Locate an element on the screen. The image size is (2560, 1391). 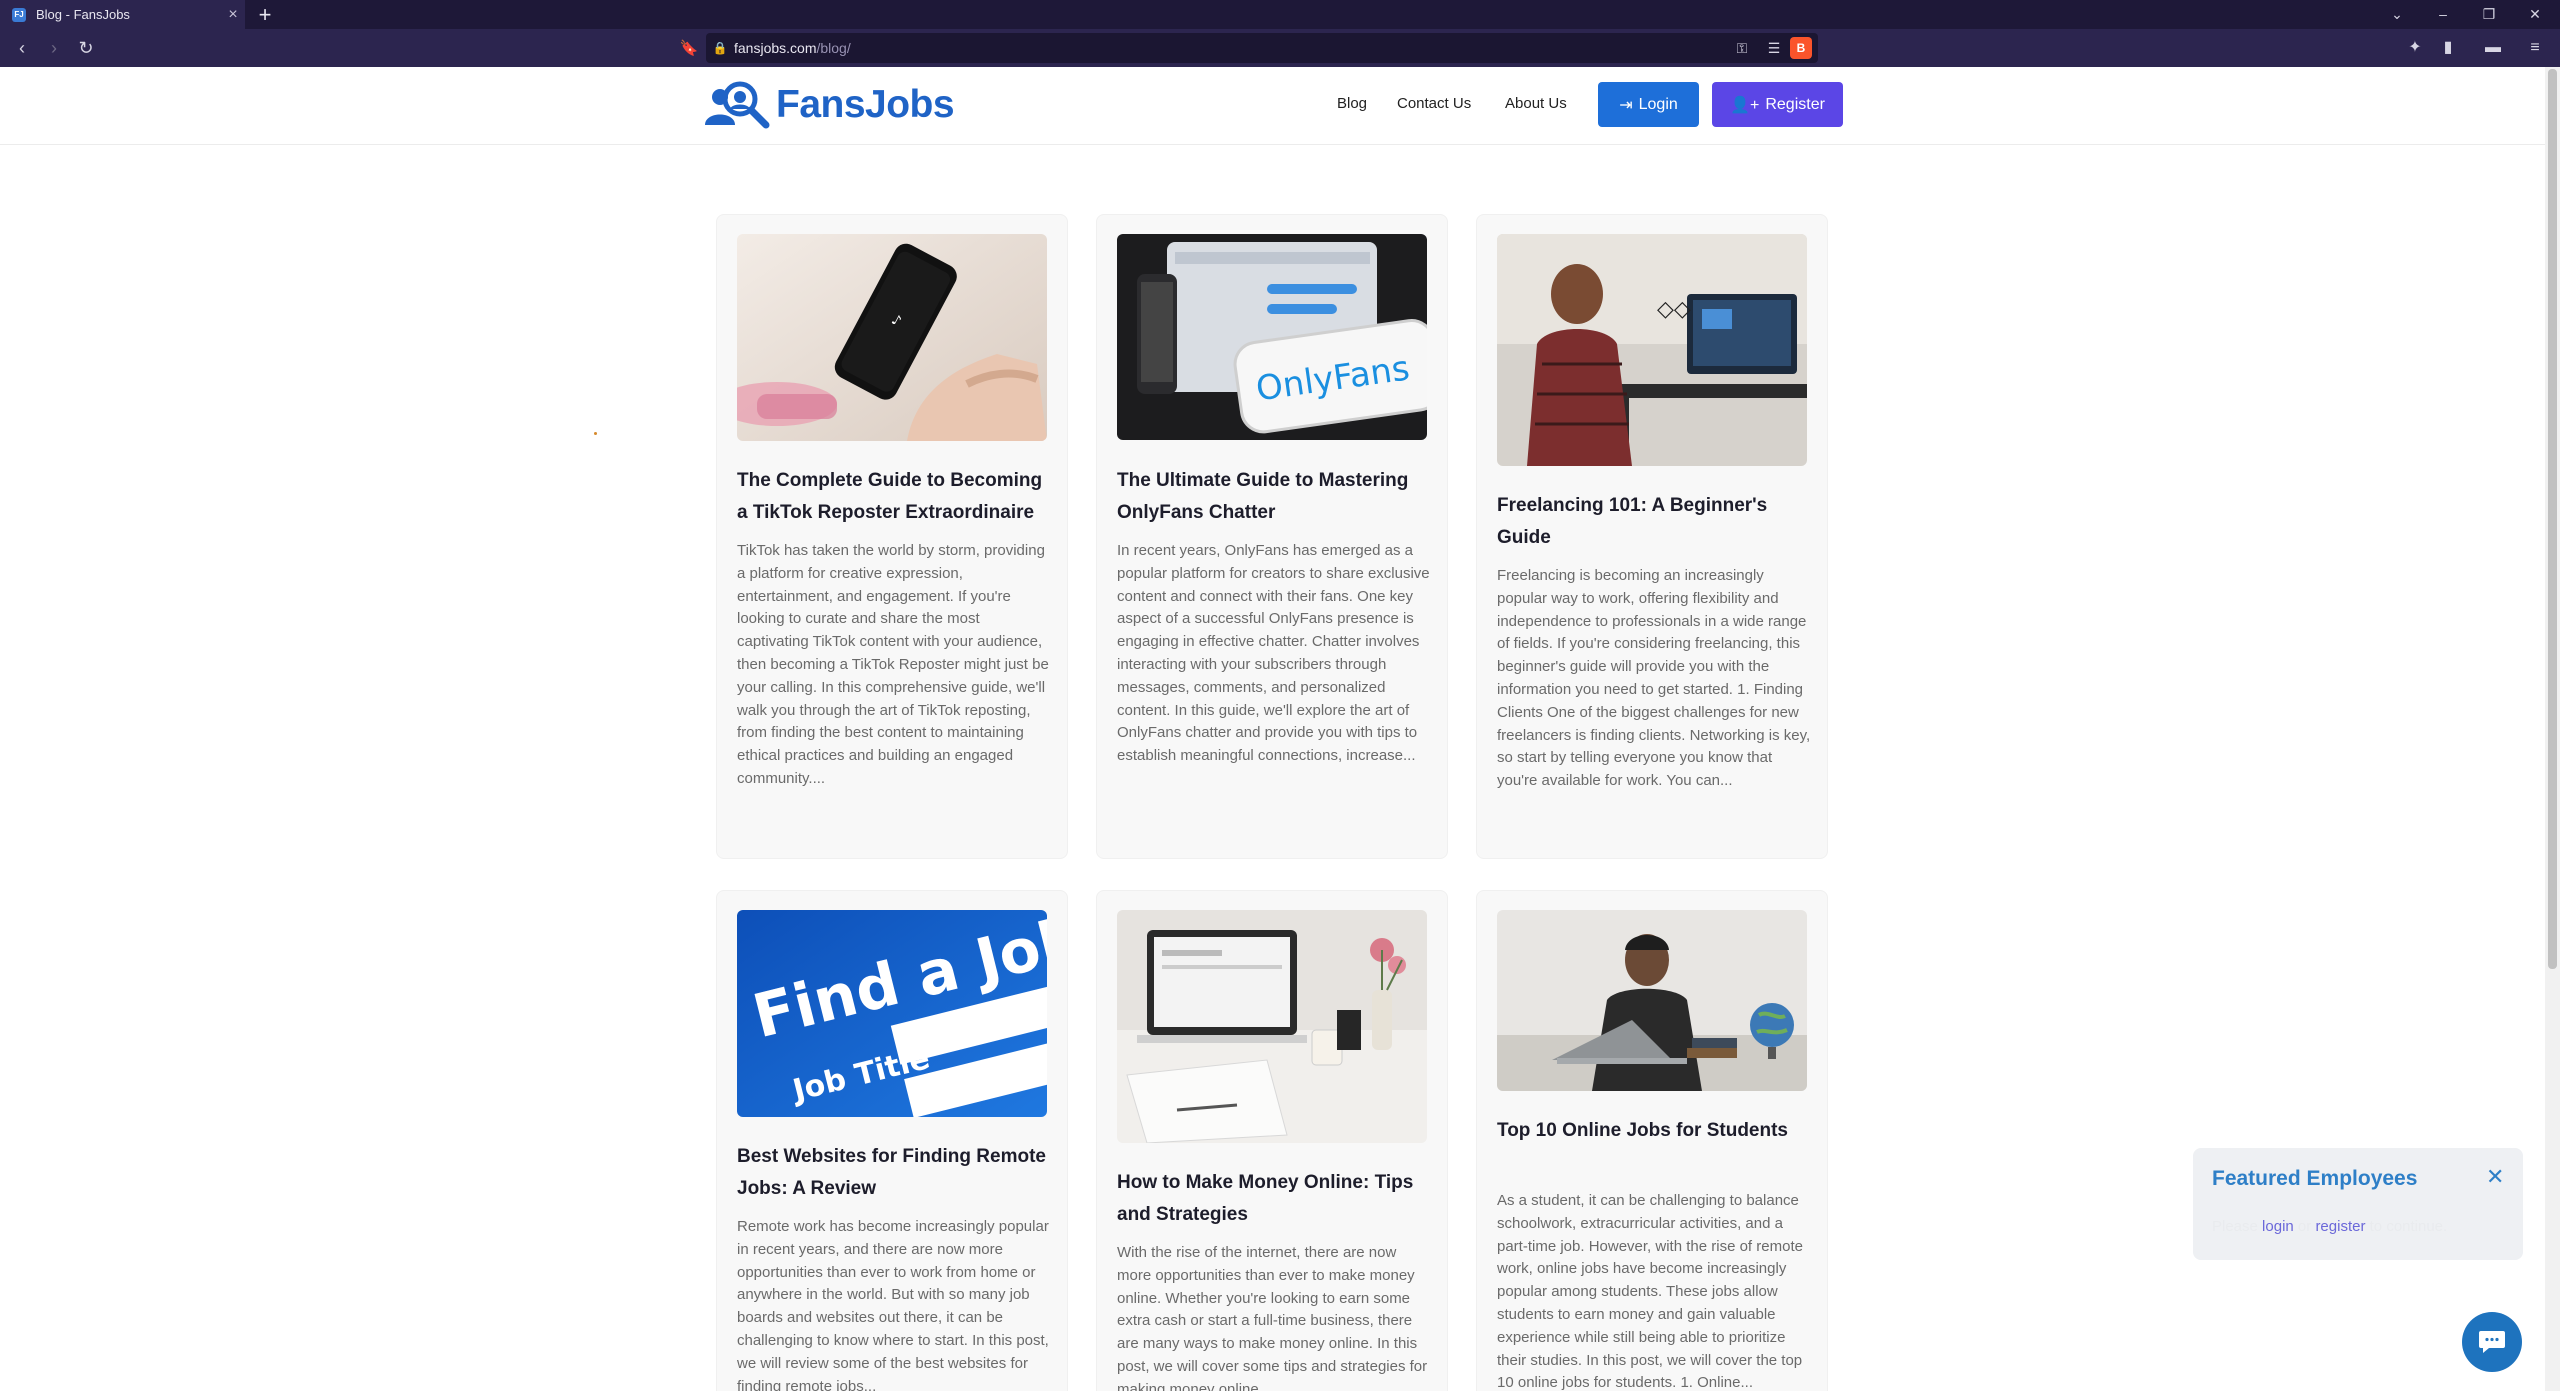
close-window-button: ✕ is located at coordinates (2535, 14).